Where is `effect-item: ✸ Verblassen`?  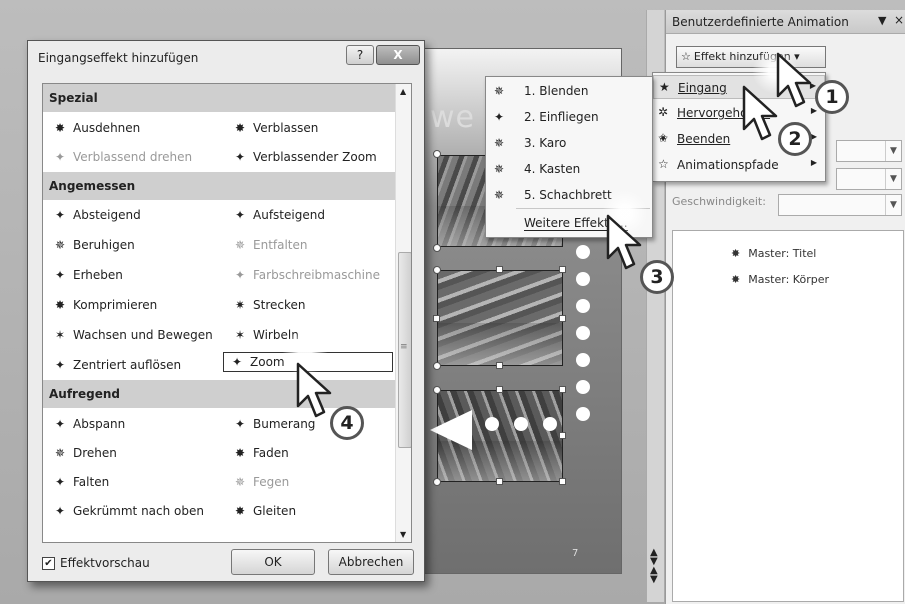
effect-item: ✸ Verblassen is located at coordinates (274, 128).